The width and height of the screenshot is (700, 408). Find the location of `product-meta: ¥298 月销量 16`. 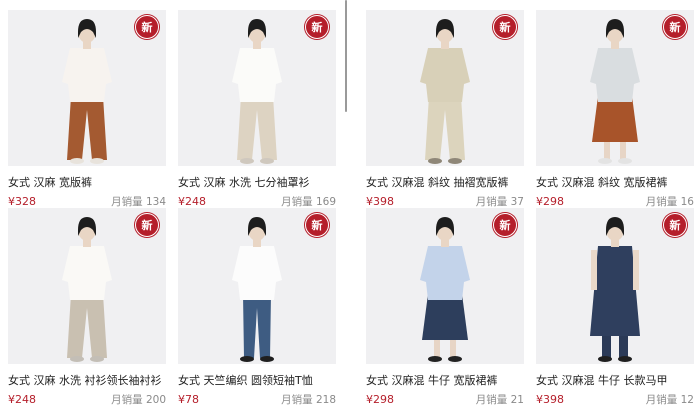

product-meta: ¥298 月销量 16 is located at coordinates (615, 201).